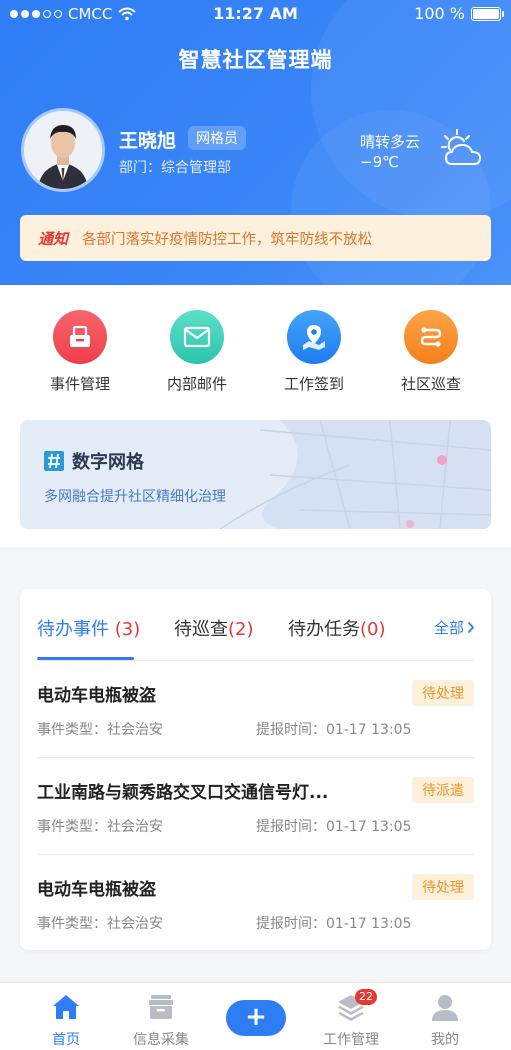 The image size is (511, 1050). I want to click on map-pin-icon, so click(314, 337).